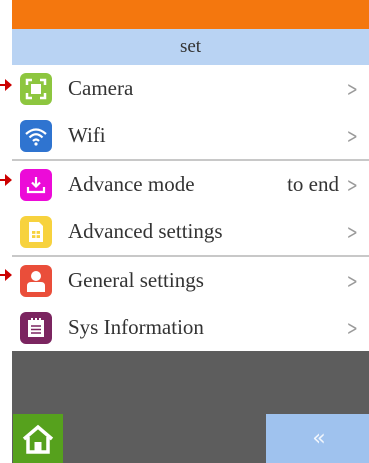 The image size is (369, 463). Describe the element at coordinates (87, 135) in the screenshot. I see `menu-item-label: Wifi` at that location.